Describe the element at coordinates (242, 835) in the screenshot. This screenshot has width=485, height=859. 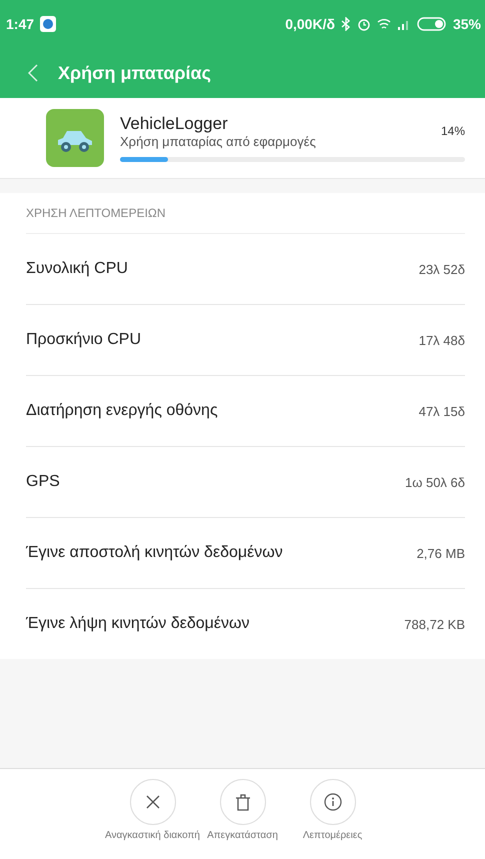
I see `action-label: Απεγκατάσταση` at that location.